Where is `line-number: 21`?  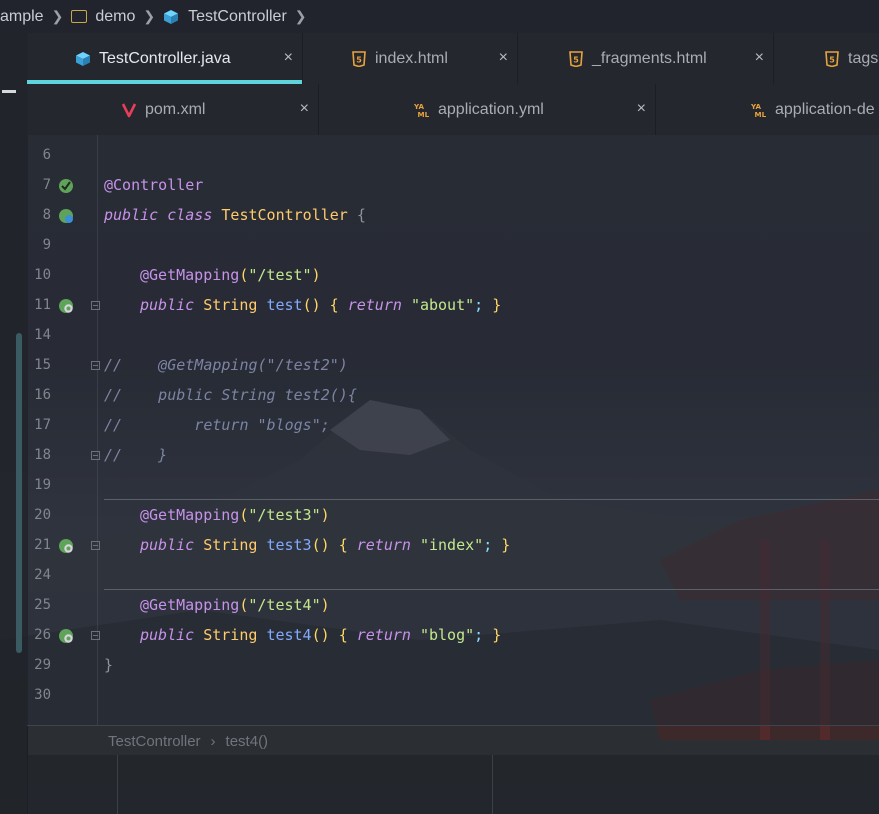
line-number: 21 is located at coordinates (42, 545).